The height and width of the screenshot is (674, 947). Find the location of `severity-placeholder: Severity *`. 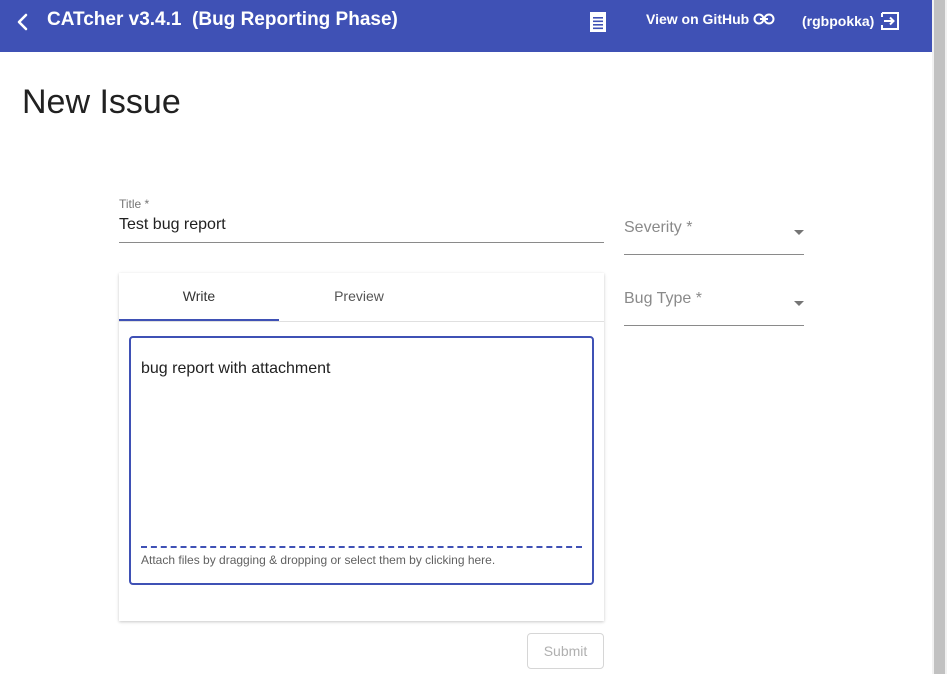

severity-placeholder: Severity * is located at coordinates (658, 227).